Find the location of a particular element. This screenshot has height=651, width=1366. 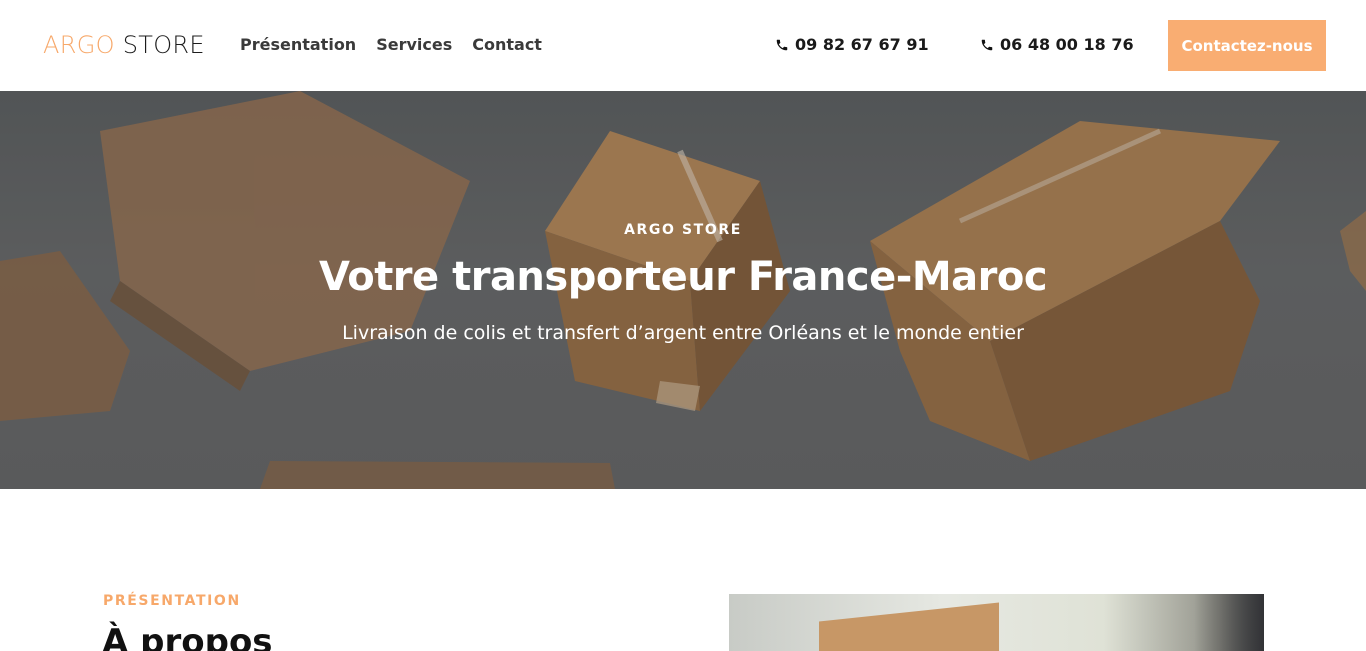

phone-link-1: 09 82 67 67 91 is located at coordinates (852, 44).